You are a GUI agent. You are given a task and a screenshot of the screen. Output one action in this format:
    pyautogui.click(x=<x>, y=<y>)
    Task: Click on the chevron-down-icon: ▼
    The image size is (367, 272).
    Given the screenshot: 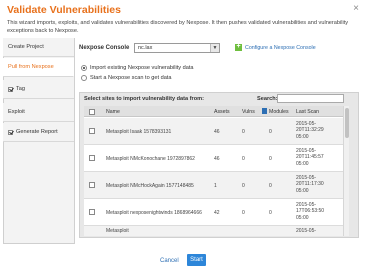 What is the action you would take?
    pyautogui.click(x=214, y=48)
    